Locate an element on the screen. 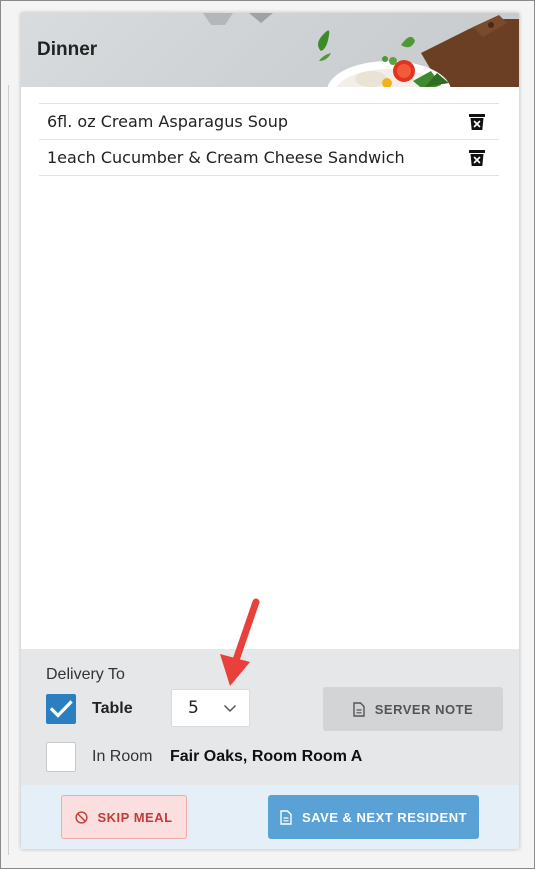 The image size is (535, 869). background-panel-edge is located at coordinates (8, 470).